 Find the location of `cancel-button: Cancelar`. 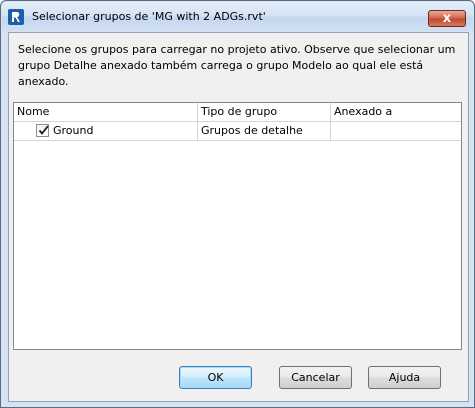

cancel-button: Cancelar is located at coordinates (315, 377).